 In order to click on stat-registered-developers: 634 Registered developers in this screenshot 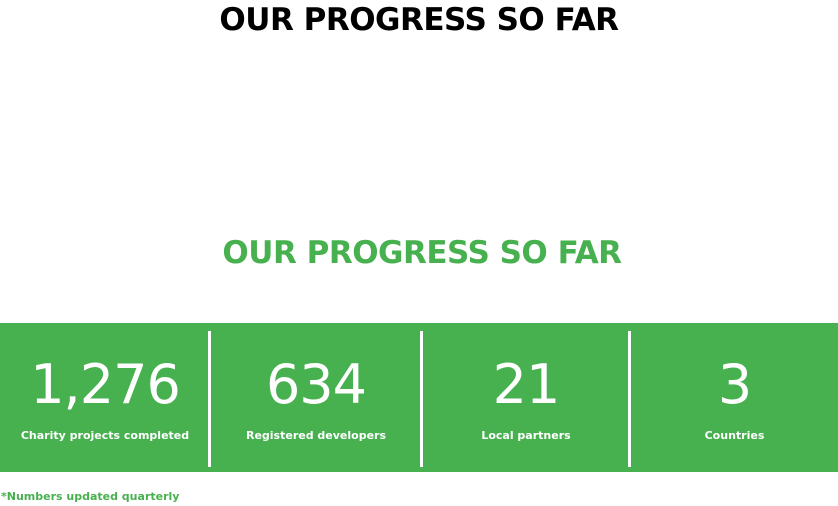, I will do `click(316, 397)`.